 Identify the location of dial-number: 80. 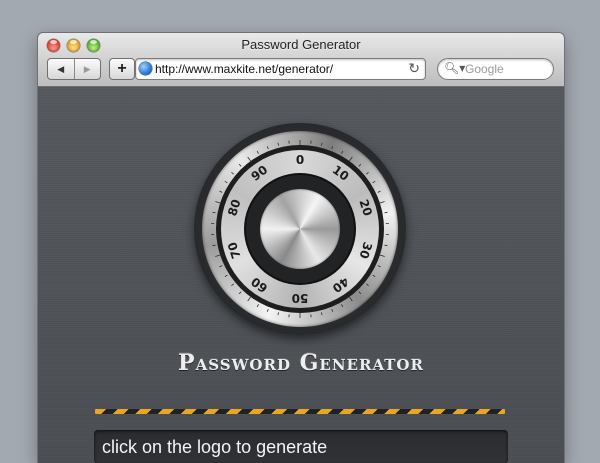
(234, 208).